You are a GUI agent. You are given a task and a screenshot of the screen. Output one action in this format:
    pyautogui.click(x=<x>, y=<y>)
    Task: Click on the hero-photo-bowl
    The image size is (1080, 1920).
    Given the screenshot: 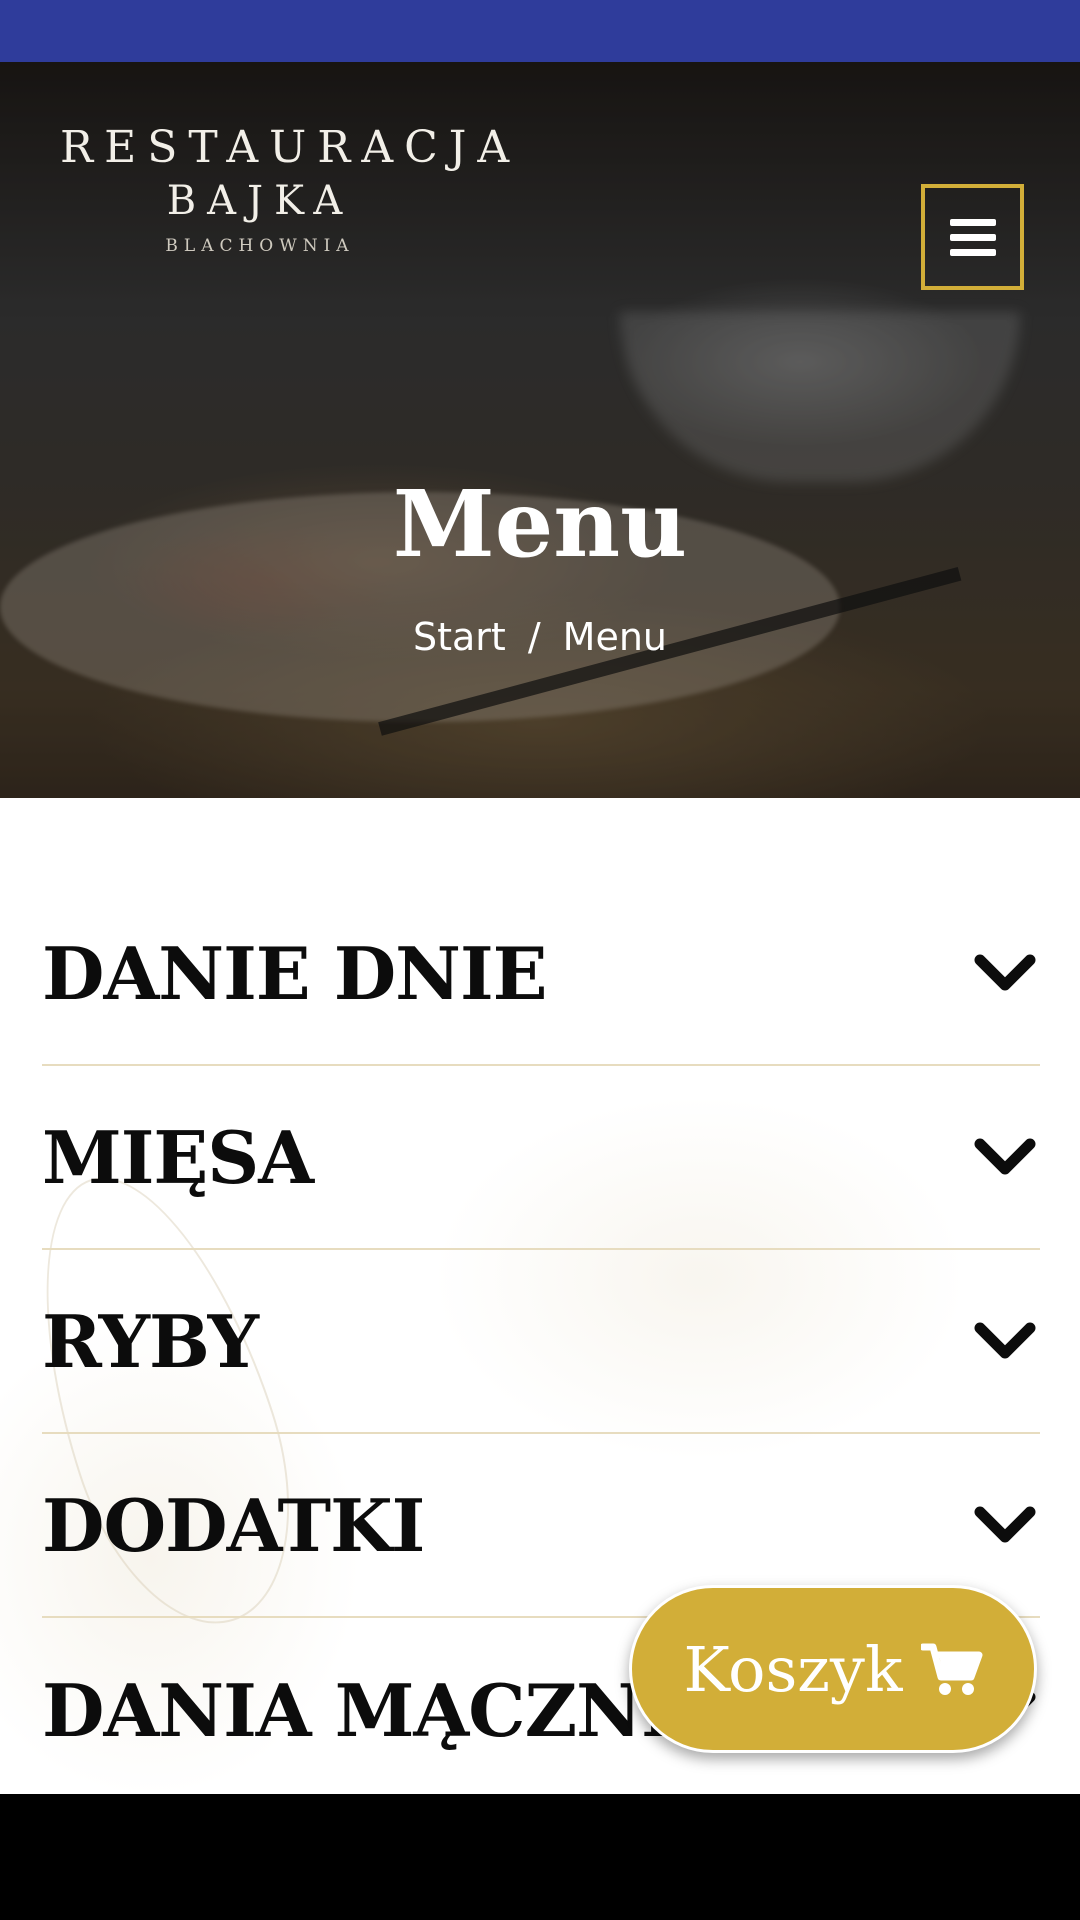 What is the action you would take?
    pyautogui.click(x=820, y=397)
    